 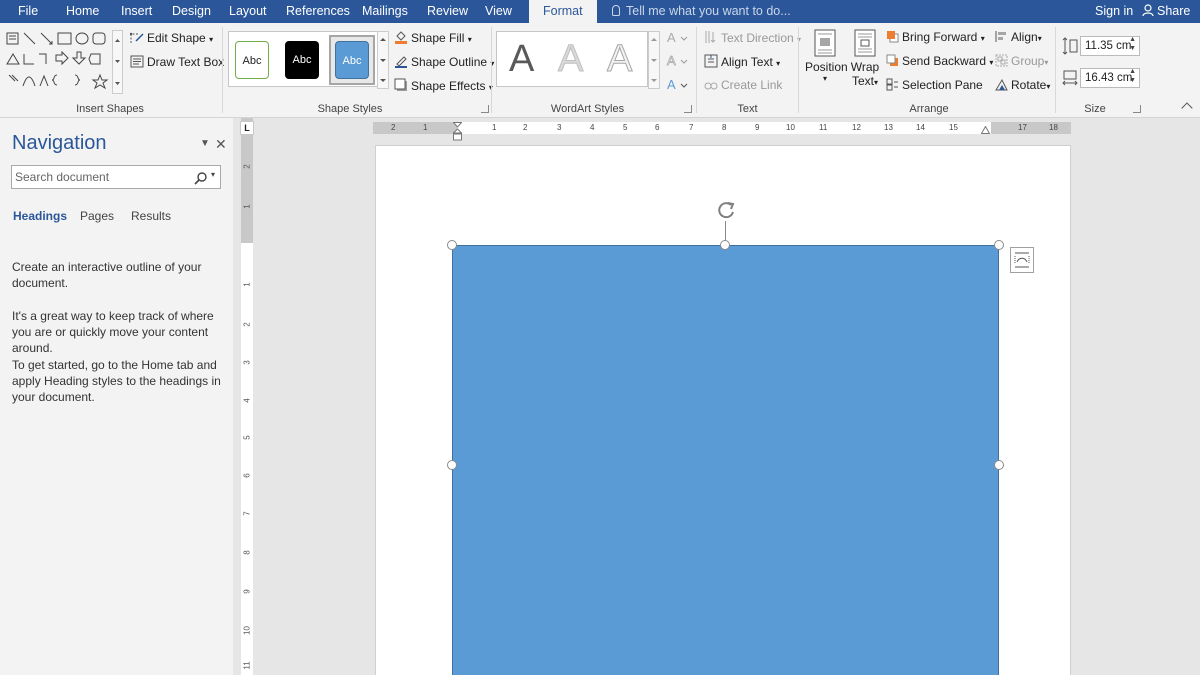 I want to click on tab-mailings: Mailings, so click(x=385, y=11).